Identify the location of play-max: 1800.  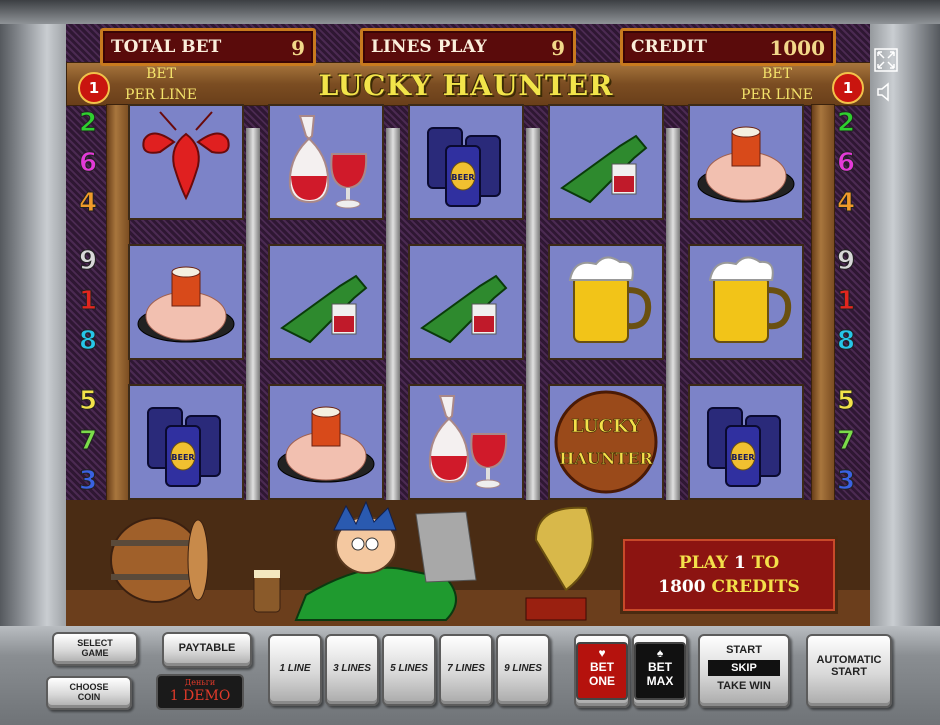
(682, 587).